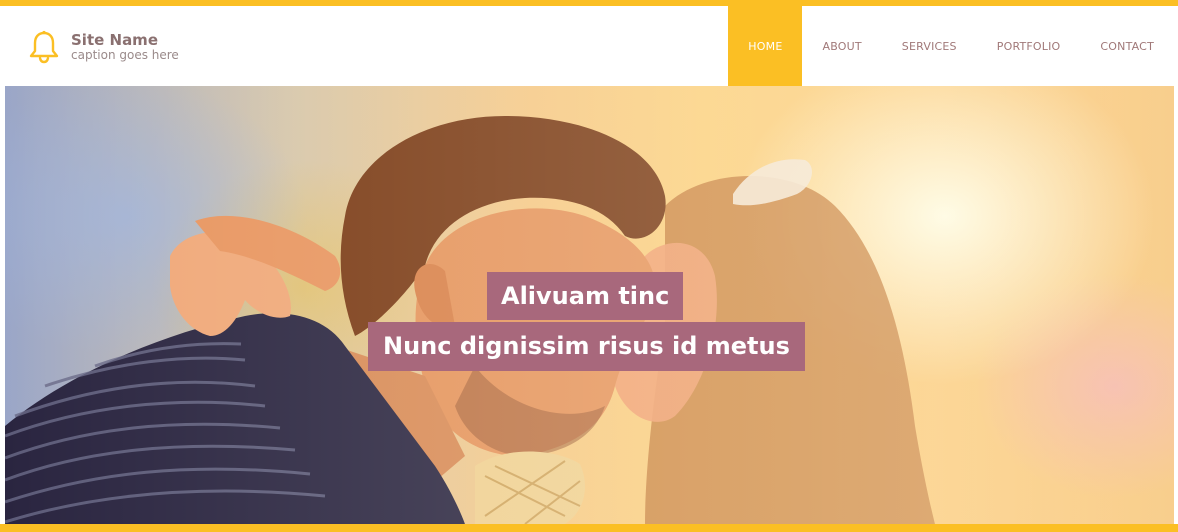 Image resolution: width=1178 pixels, height=532 pixels. I want to click on main-nav: HOME ABOUT SERVICES PORTFOLIO CONTACT, so click(951, 46).